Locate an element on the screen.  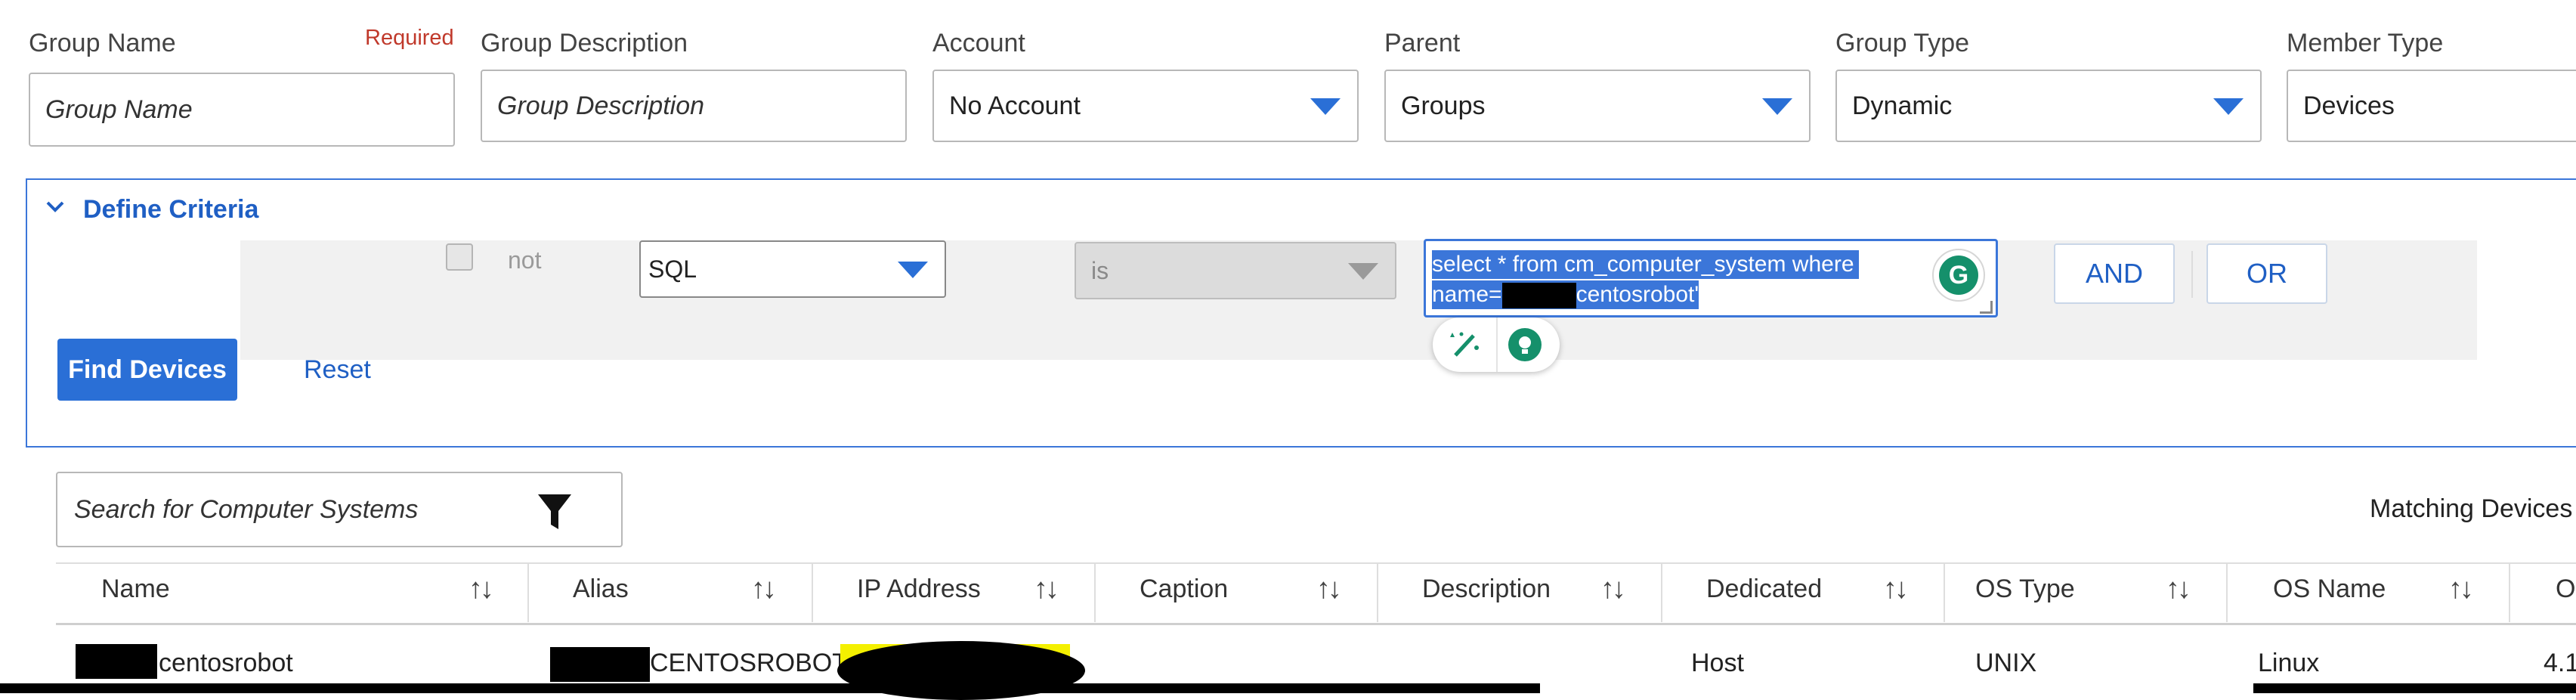
define-criteria-title: Define Criteria is located at coordinates (170, 210).